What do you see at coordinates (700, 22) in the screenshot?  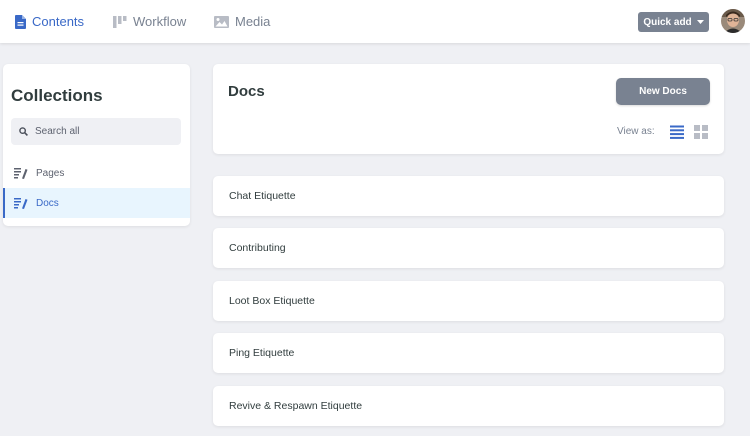 I see `caret-down-icon` at bounding box center [700, 22].